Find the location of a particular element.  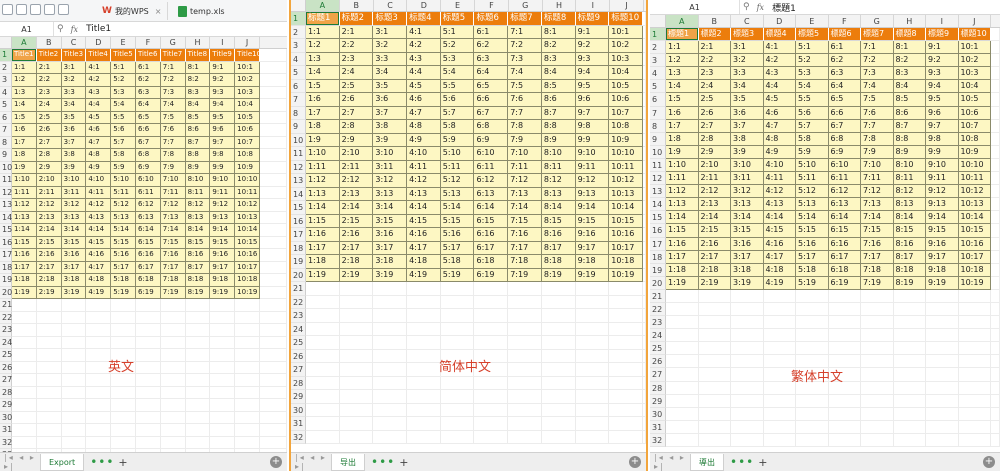

cell: 4:16 is located at coordinates (424, 235).